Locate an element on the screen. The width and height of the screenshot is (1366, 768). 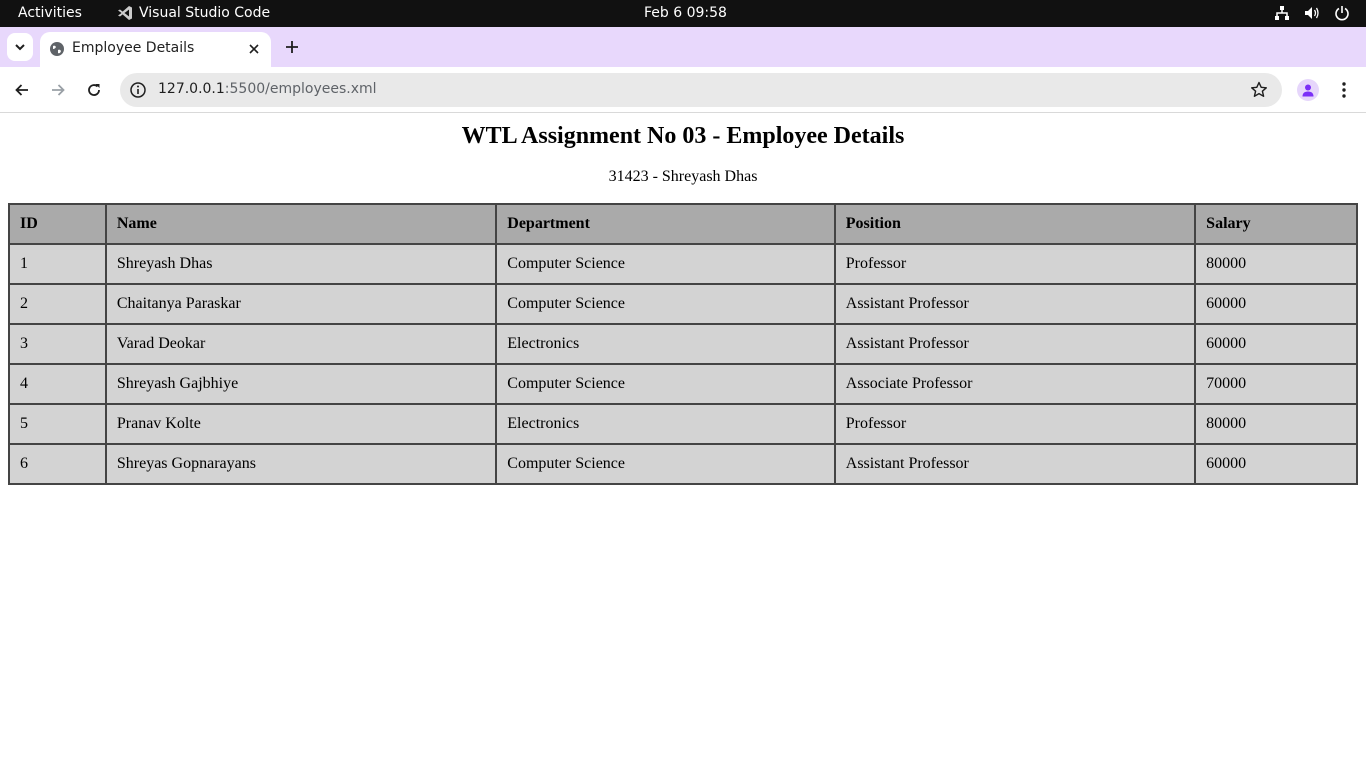
forward-button is located at coordinates (58, 90).